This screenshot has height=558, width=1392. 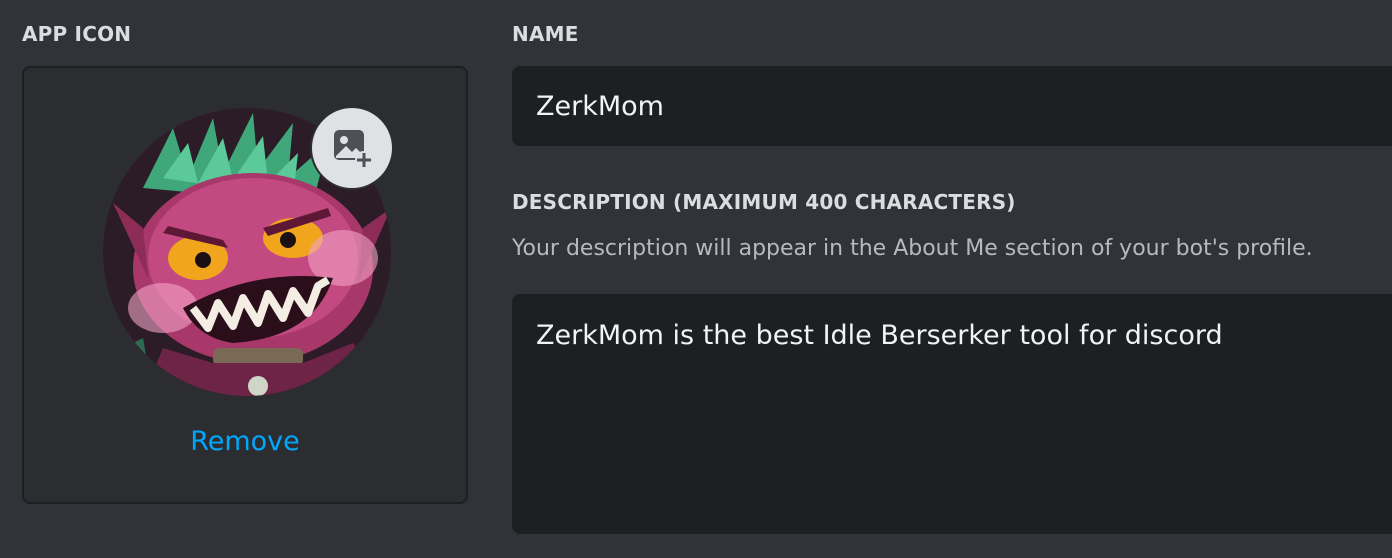 What do you see at coordinates (545, 34) in the screenshot?
I see `name-label: NAME` at bounding box center [545, 34].